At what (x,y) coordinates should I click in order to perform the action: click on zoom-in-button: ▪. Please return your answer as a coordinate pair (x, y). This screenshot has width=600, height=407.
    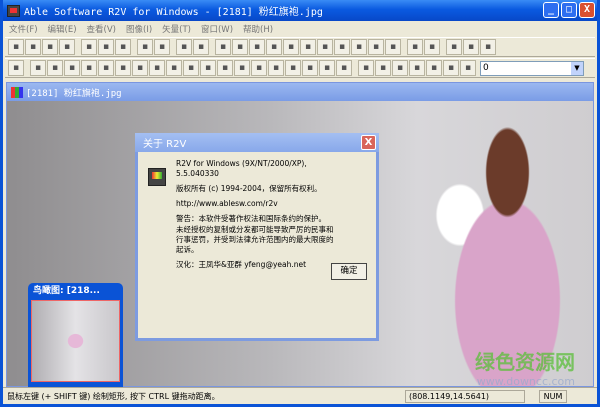
    Looking at the image, I should click on (89, 47).